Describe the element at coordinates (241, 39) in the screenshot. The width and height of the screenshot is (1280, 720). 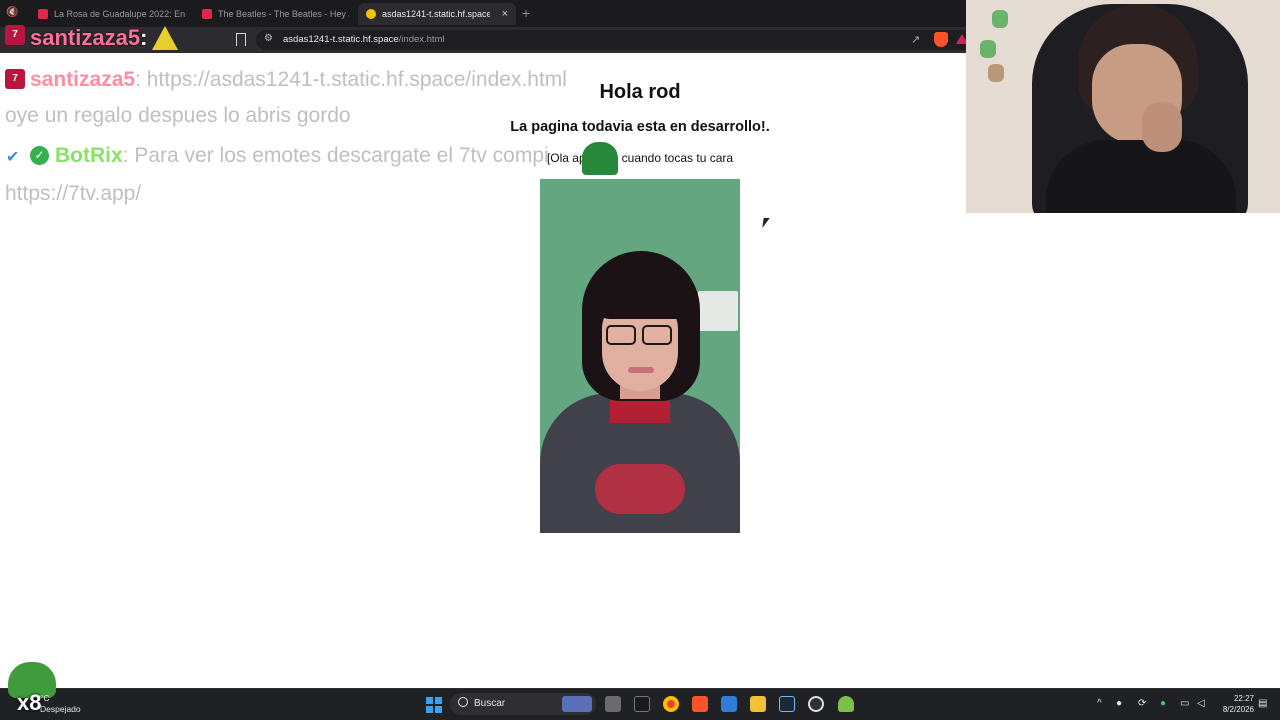
I see `bookmark-icon` at that location.